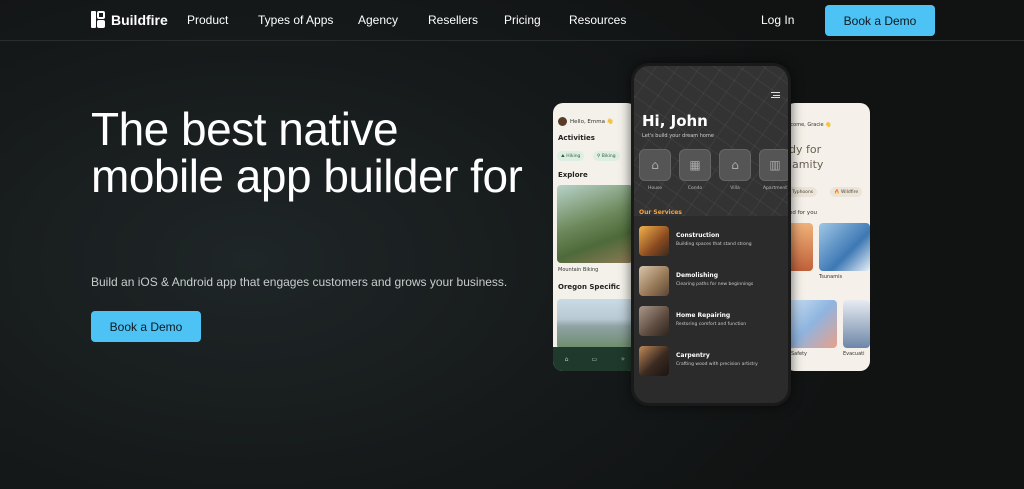  What do you see at coordinates (98, 19) in the screenshot?
I see `buildfire-logo-icon` at bounding box center [98, 19].